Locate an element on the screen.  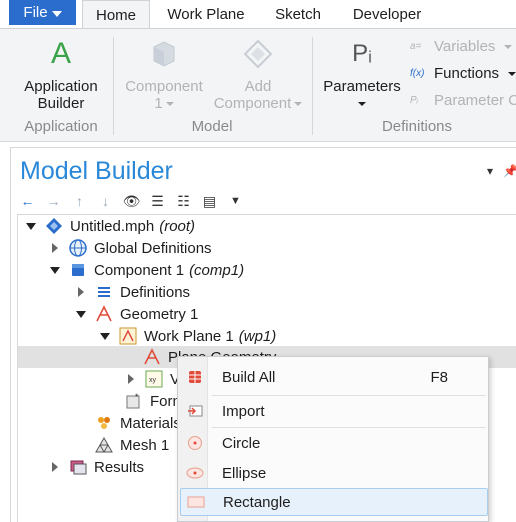
functions-button: f(x) Functions is located at coordinates (463, 73).